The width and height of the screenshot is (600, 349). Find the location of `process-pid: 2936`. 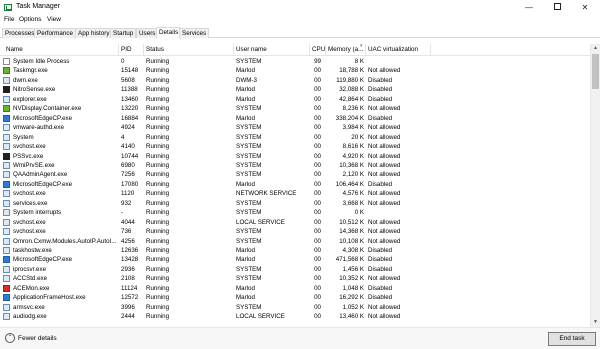

process-pid: 2936 is located at coordinates (128, 269).